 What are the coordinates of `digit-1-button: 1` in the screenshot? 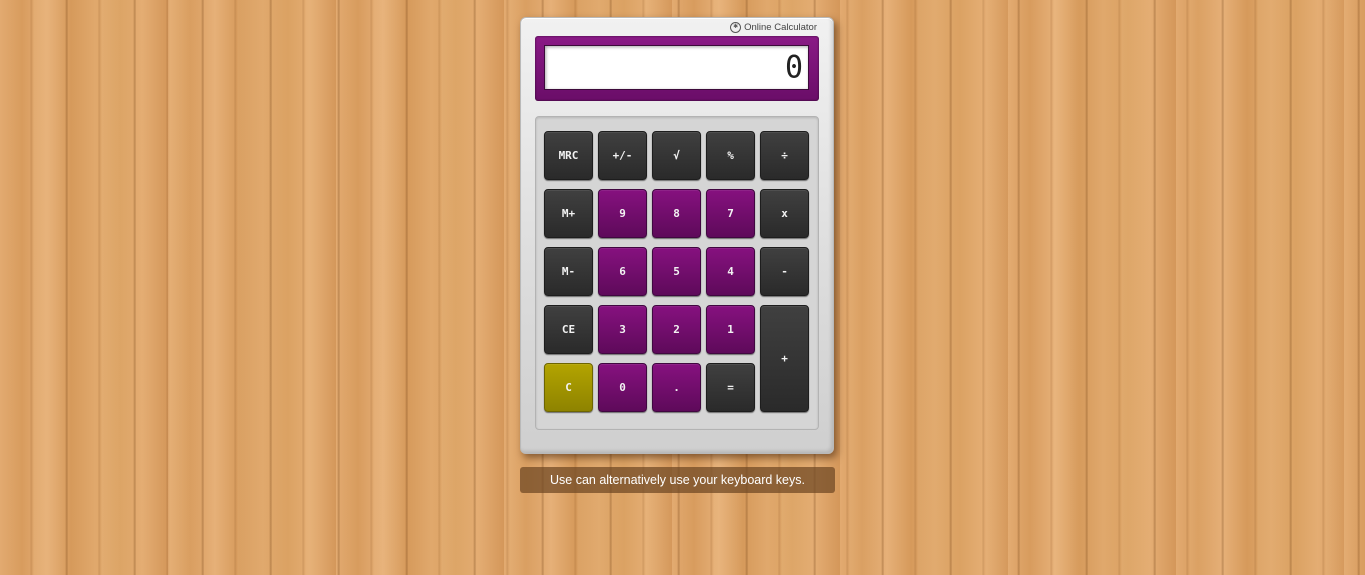 It's located at (730, 329).